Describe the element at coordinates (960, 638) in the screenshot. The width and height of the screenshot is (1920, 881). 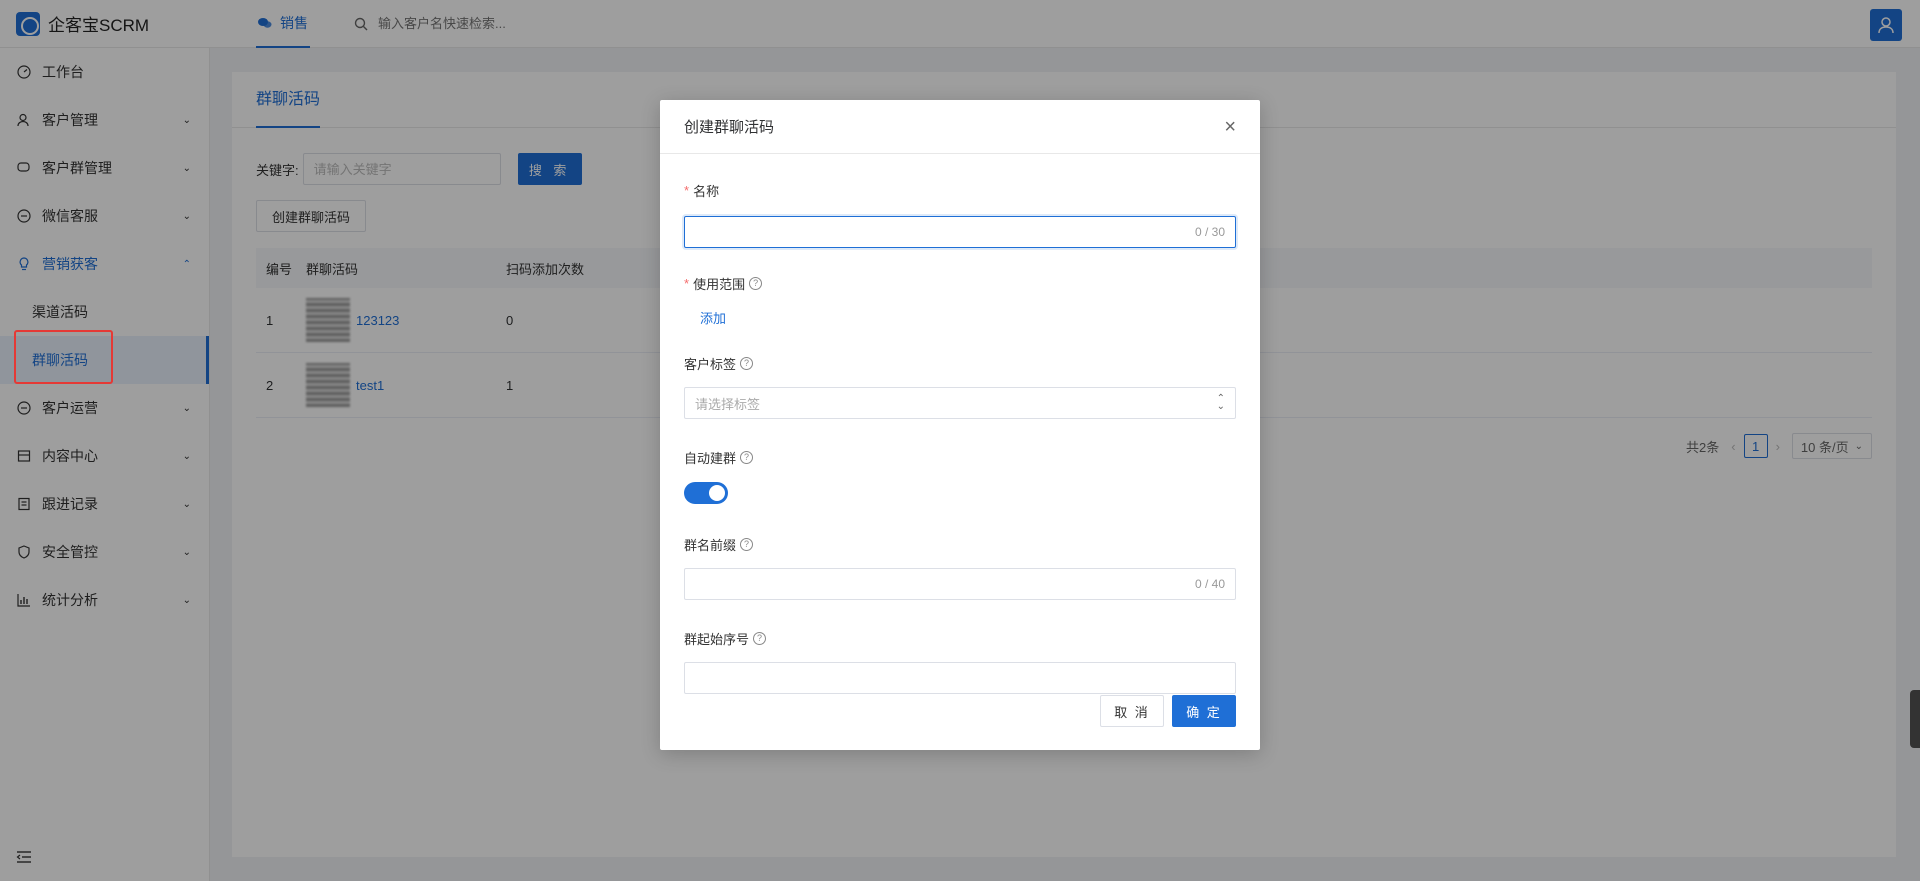
I see `start-label-row: 群起始序号 ?` at that location.